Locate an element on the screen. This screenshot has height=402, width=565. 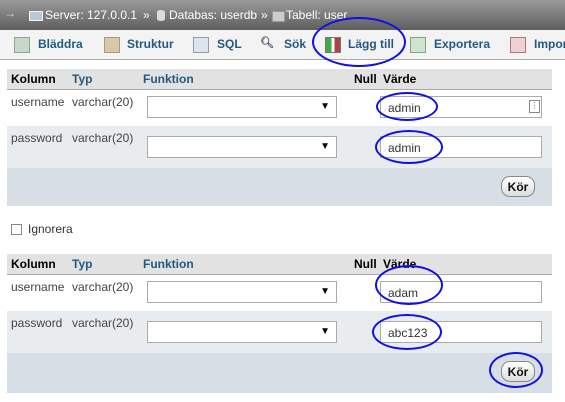
import-icon is located at coordinates (518, 45).